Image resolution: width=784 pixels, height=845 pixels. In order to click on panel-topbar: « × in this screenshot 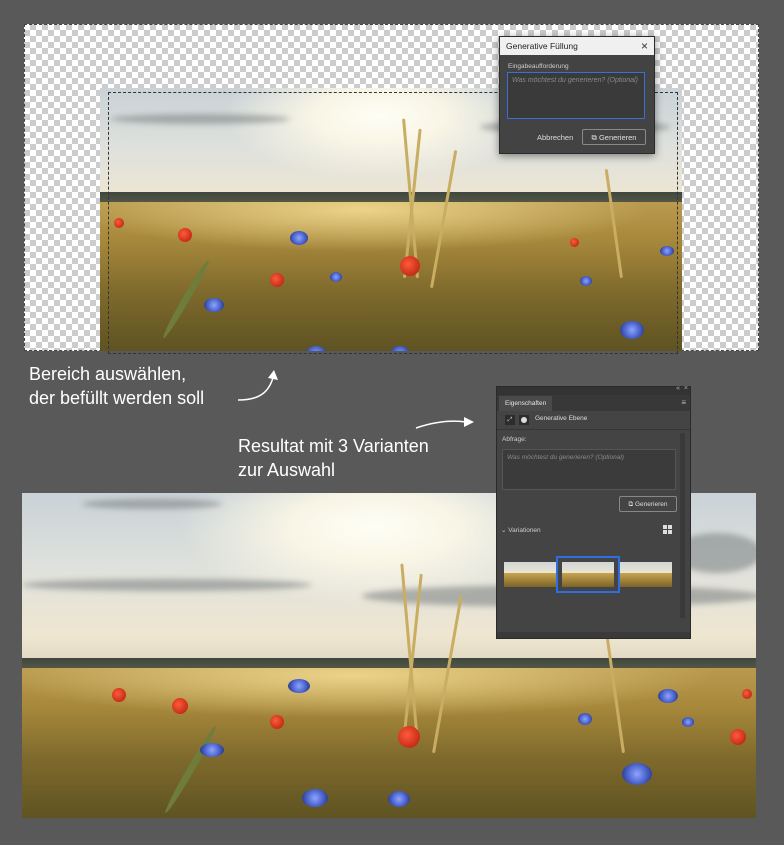, I will do `click(593, 390)`.